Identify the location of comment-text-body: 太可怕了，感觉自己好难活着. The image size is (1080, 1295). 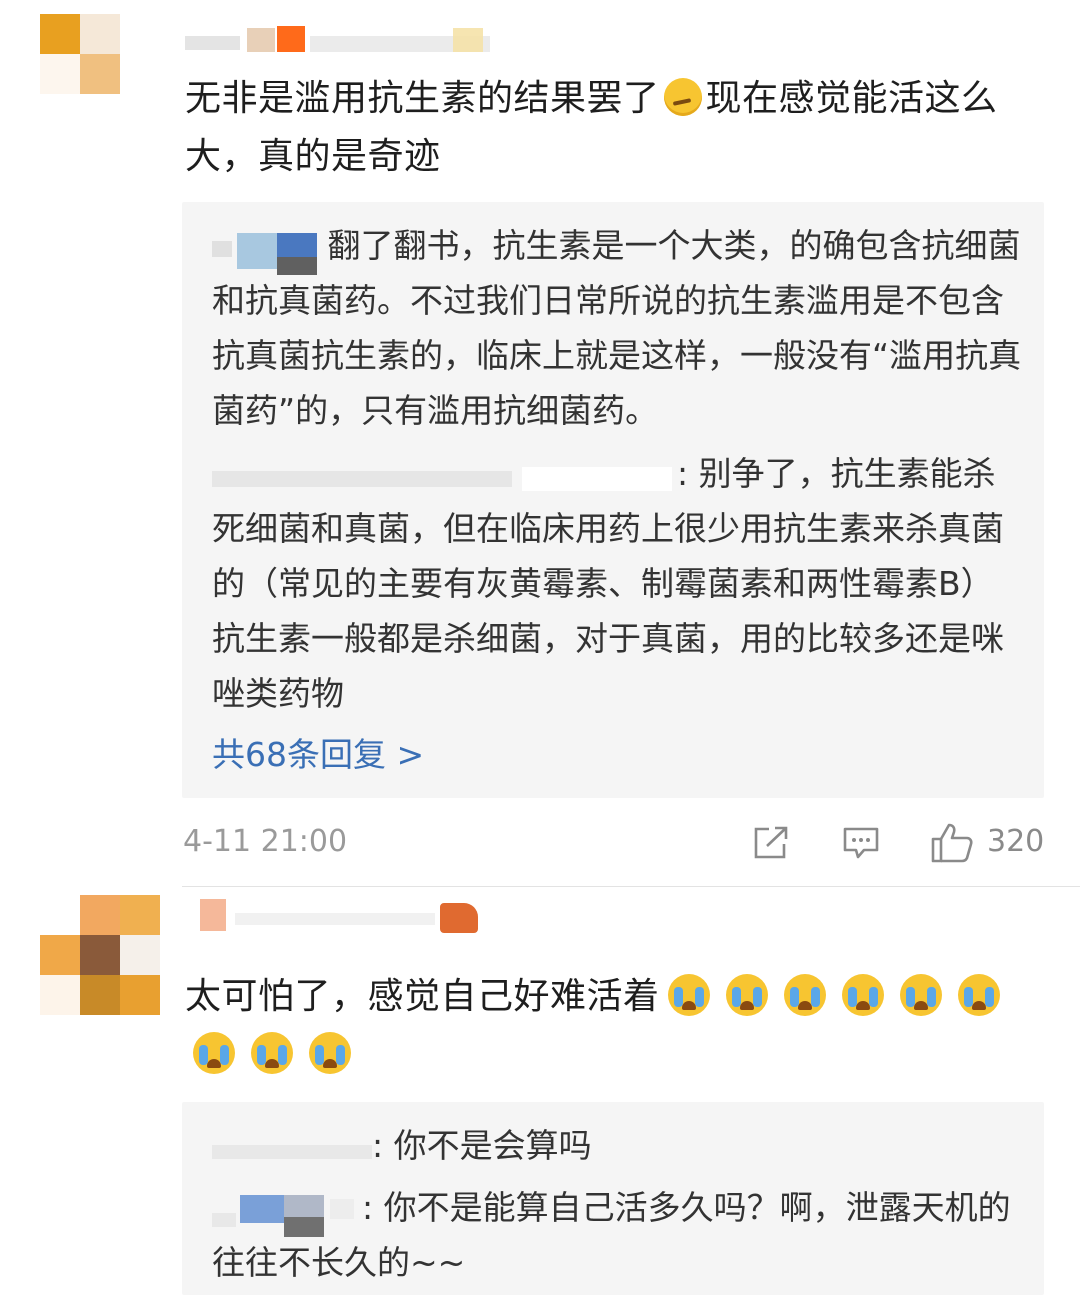
(422, 996).